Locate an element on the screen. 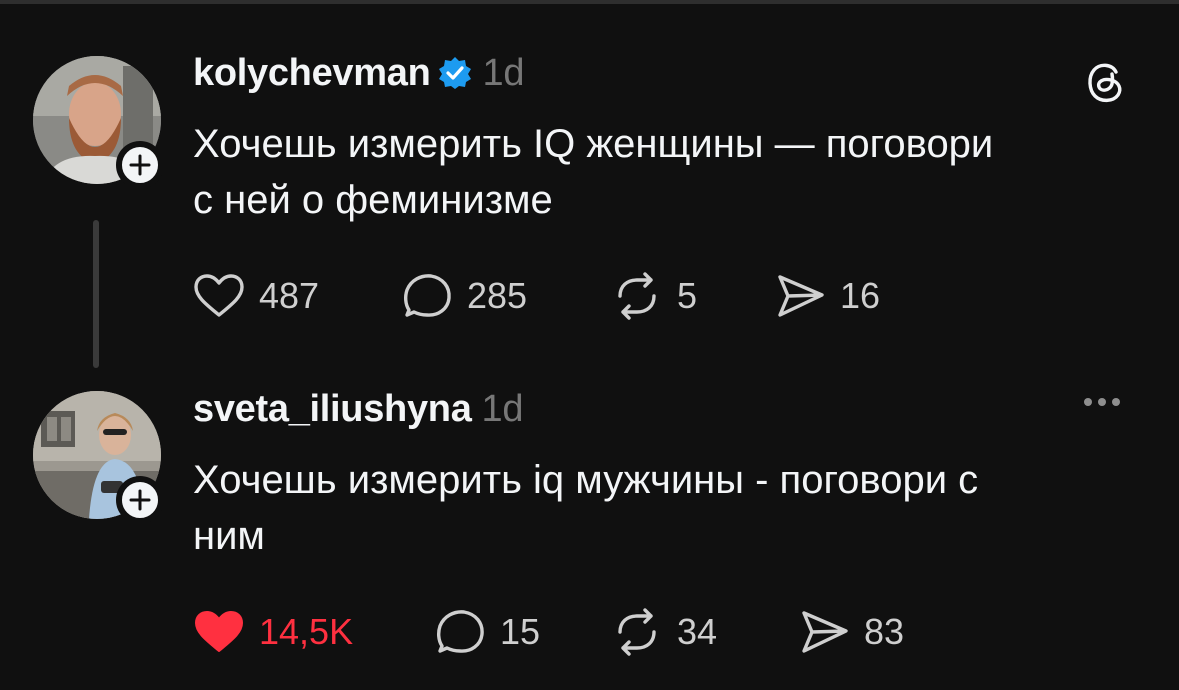 The width and height of the screenshot is (1179, 690). username: sveta_iliushyna is located at coordinates (332, 409).